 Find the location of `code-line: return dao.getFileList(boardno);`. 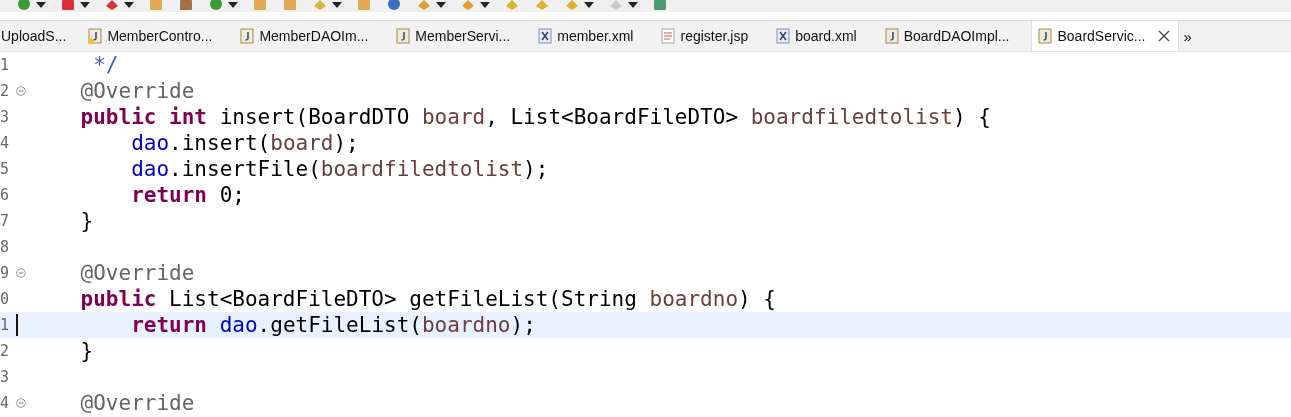

code-line: return dao.getFileList(boardno); is located at coordinates (333, 325).